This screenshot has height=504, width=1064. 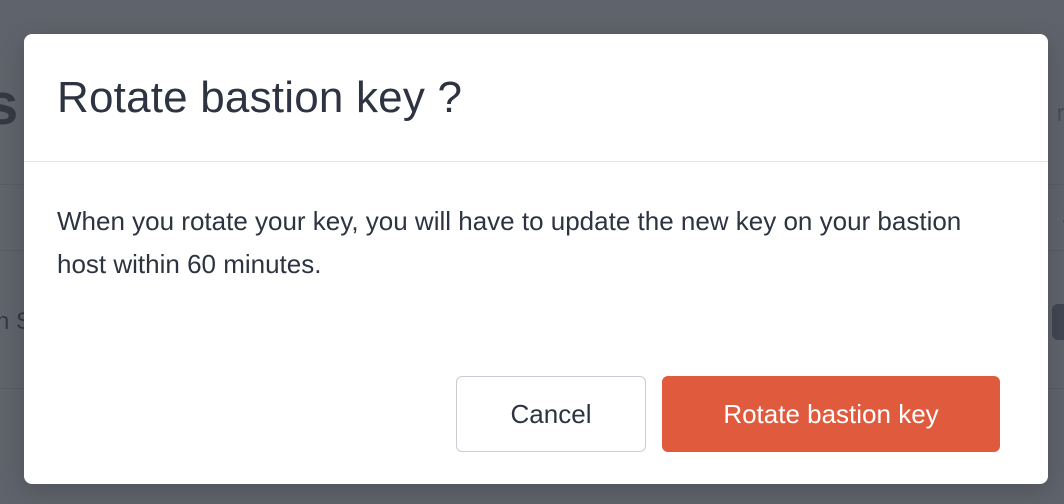 I want to click on dialog-footer: Cancel Rotate bastion key, so click(x=728, y=414).